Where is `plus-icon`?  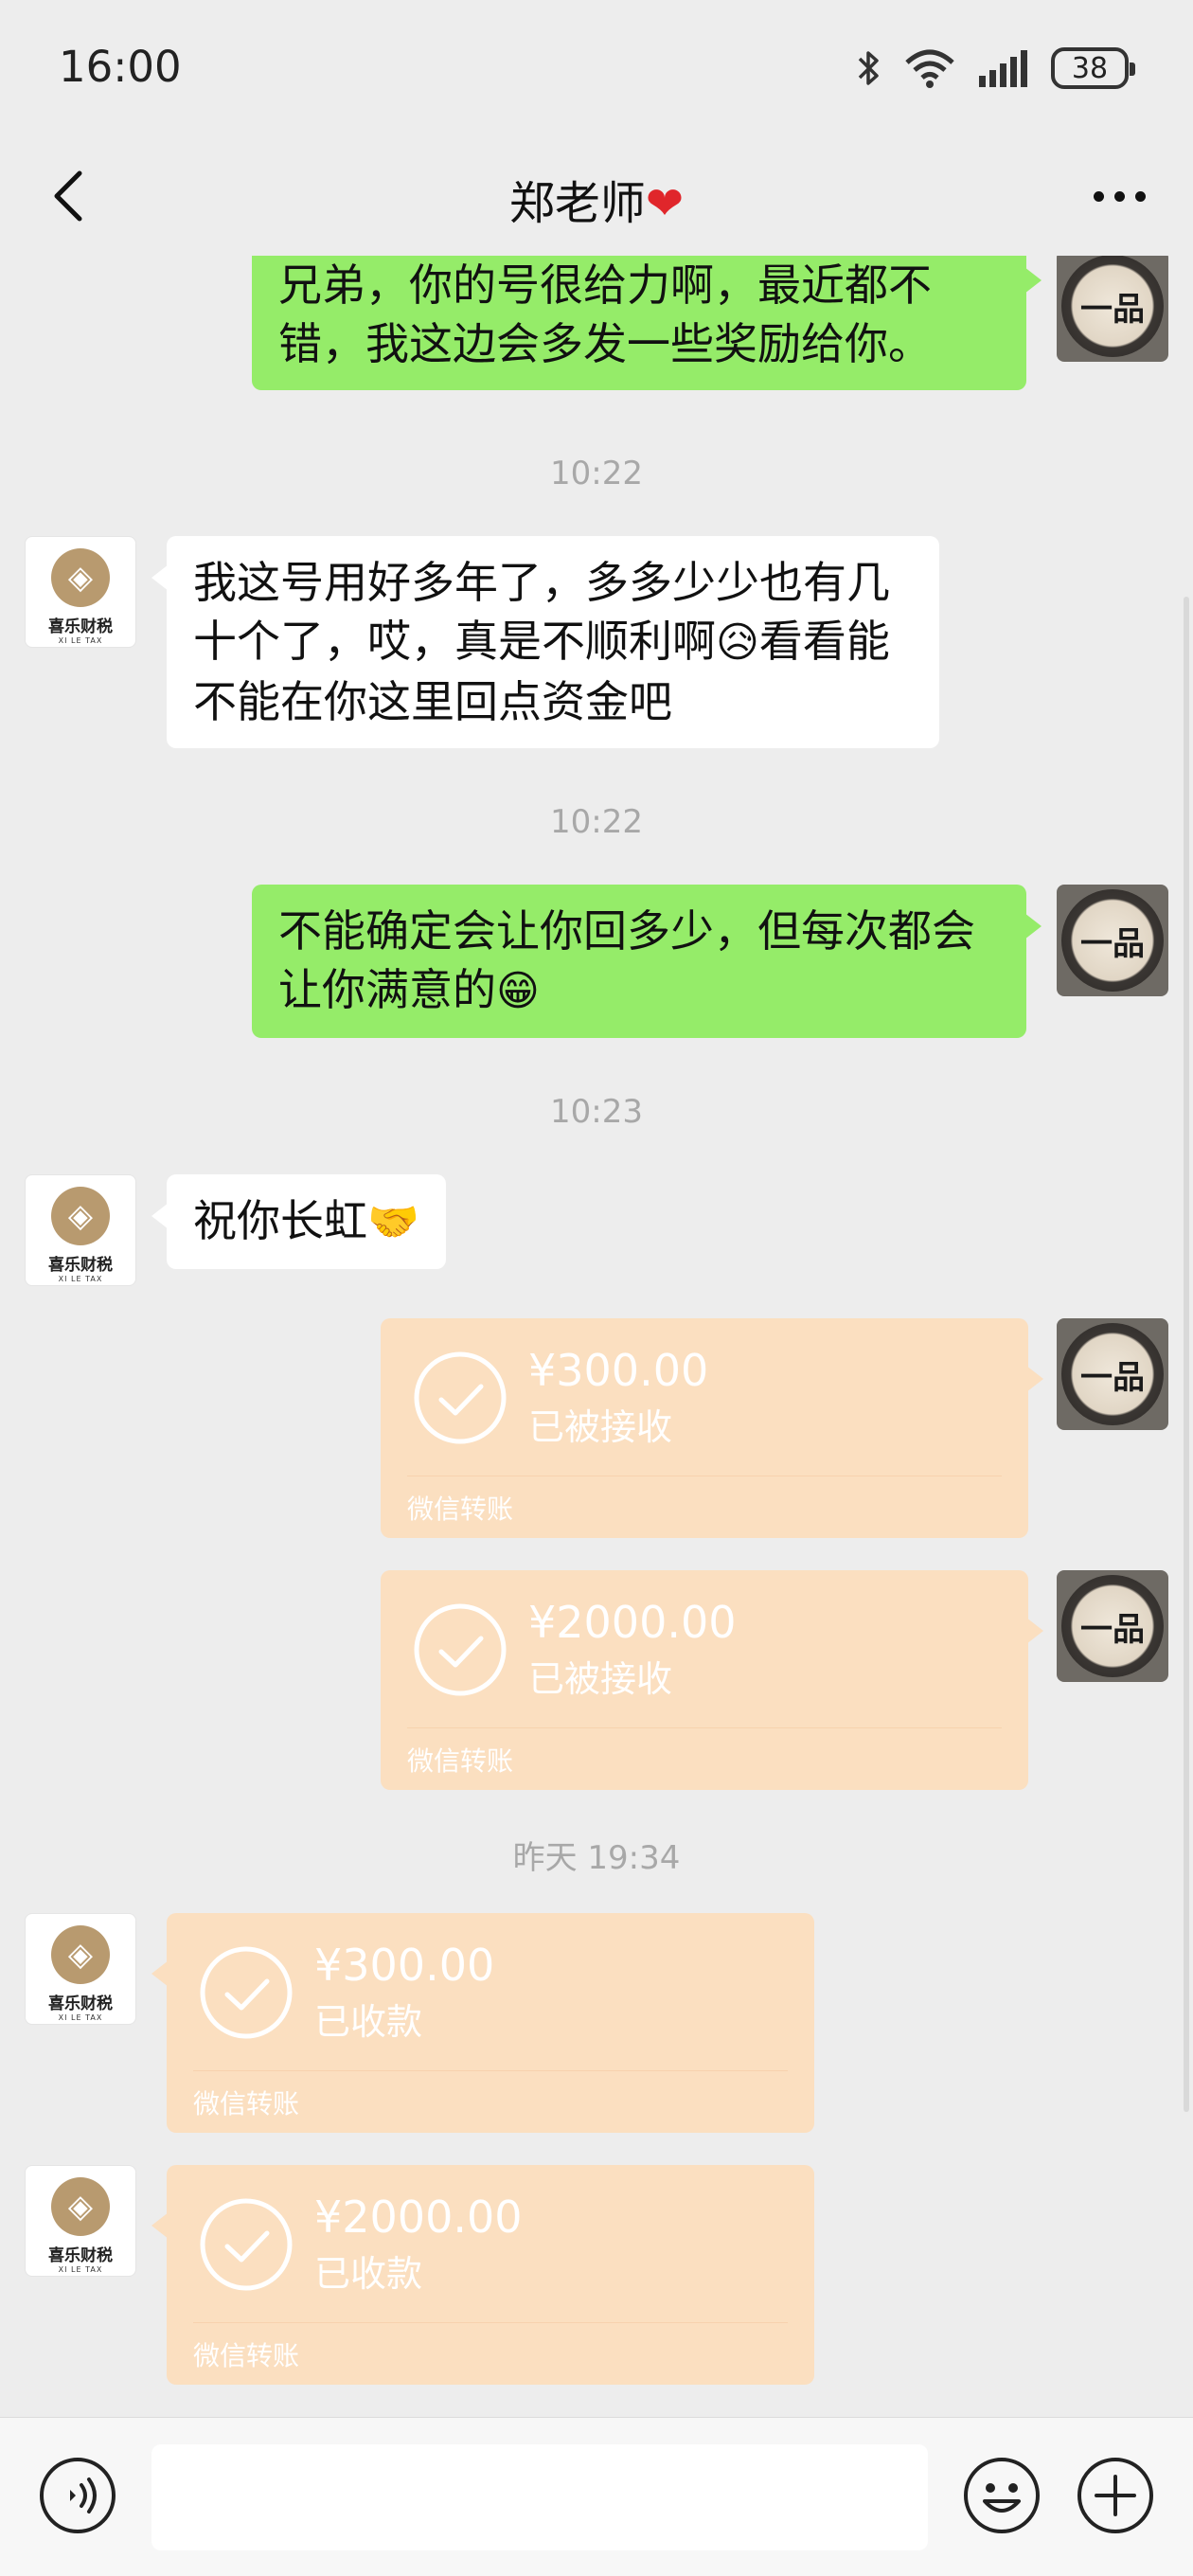 plus-icon is located at coordinates (1115, 2495).